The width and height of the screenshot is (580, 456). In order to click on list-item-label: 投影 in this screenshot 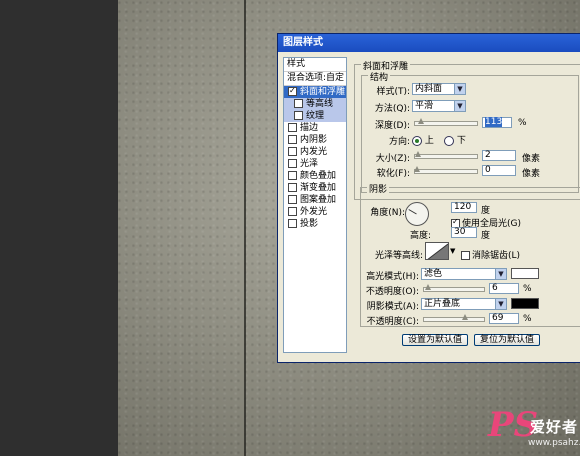, I will do `click(309, 224)`.